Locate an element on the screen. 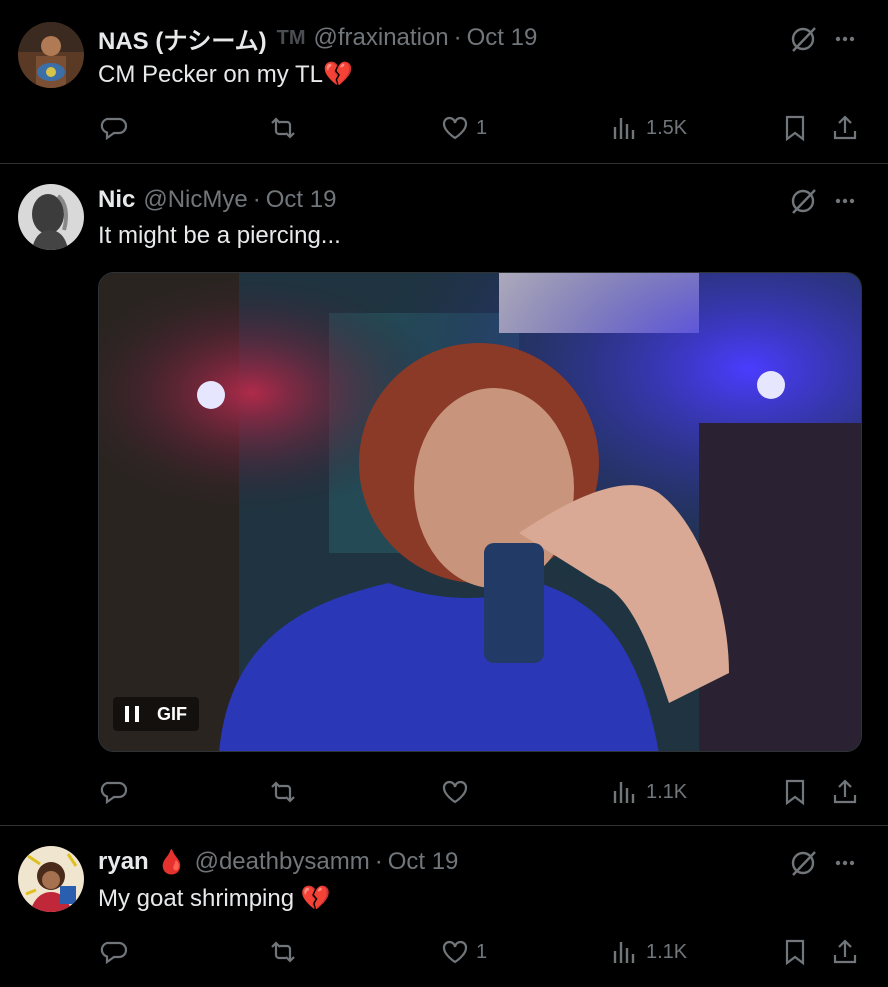  gif-badge: GIF is located at coordinates (156, 714).